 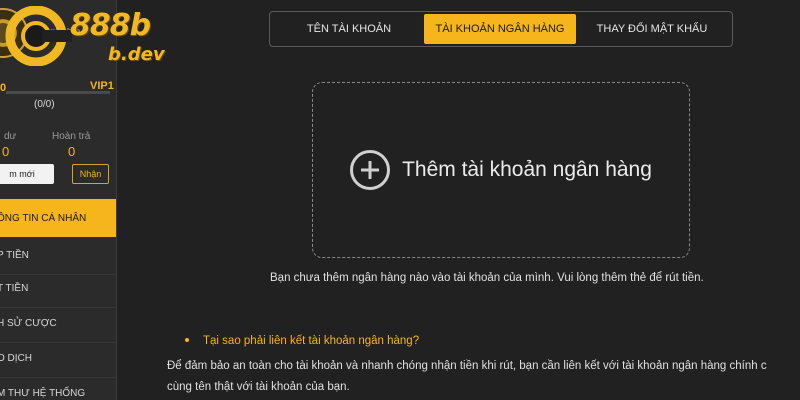 What do you see at coordinates (44, 104) in the screenshot?
I see `vip-progress-text: (0/0)` at bounding box center [44, 104].